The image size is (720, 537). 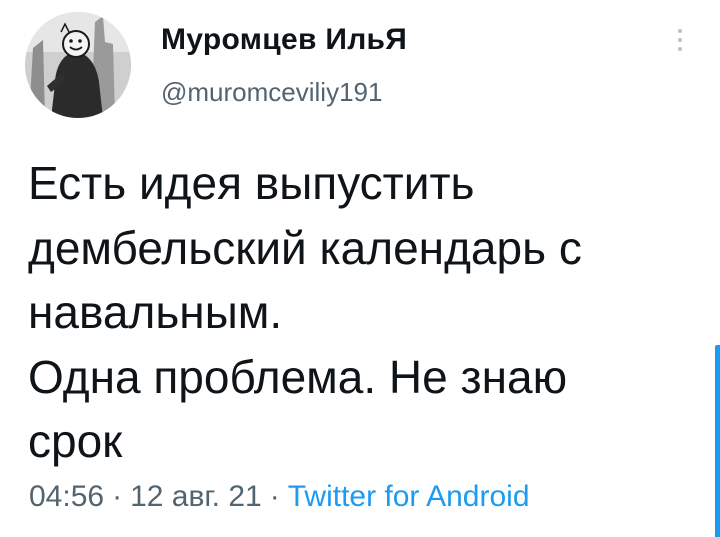 I want to click on vertical-ellipsis-icon, so click(x=680, y=31).